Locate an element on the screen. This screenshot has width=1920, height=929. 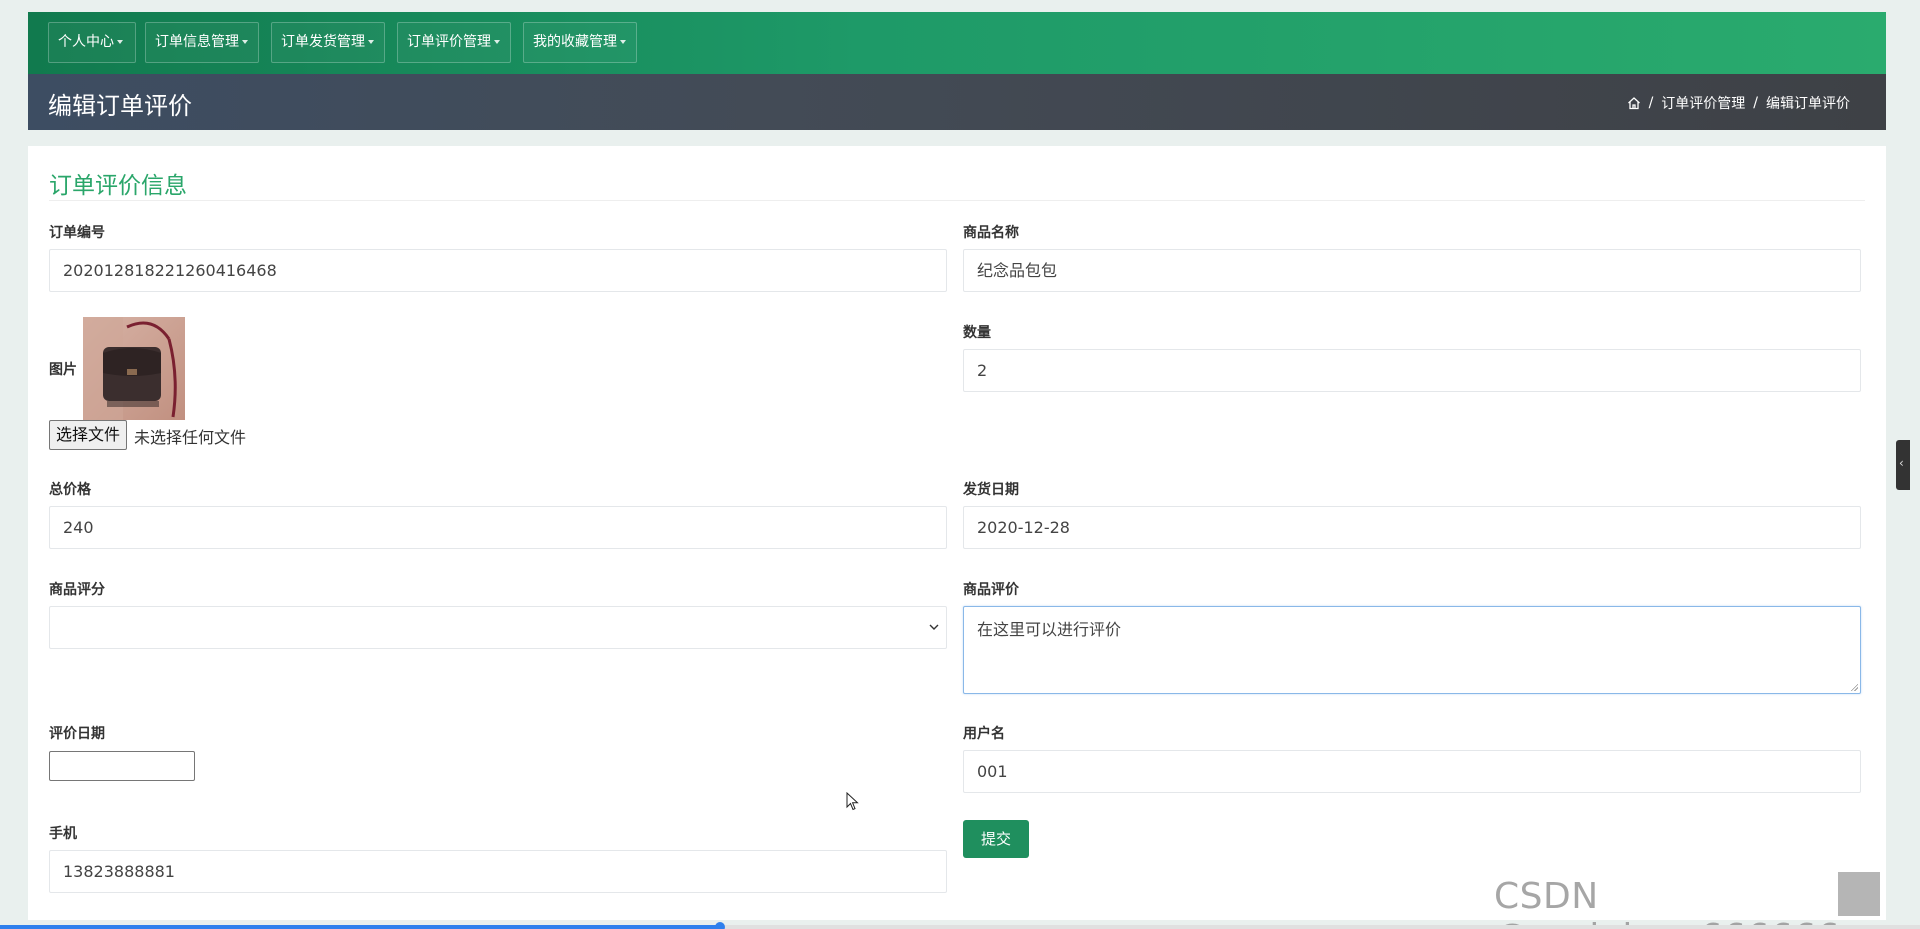
progress-fill is located at coordinates (360, 927).